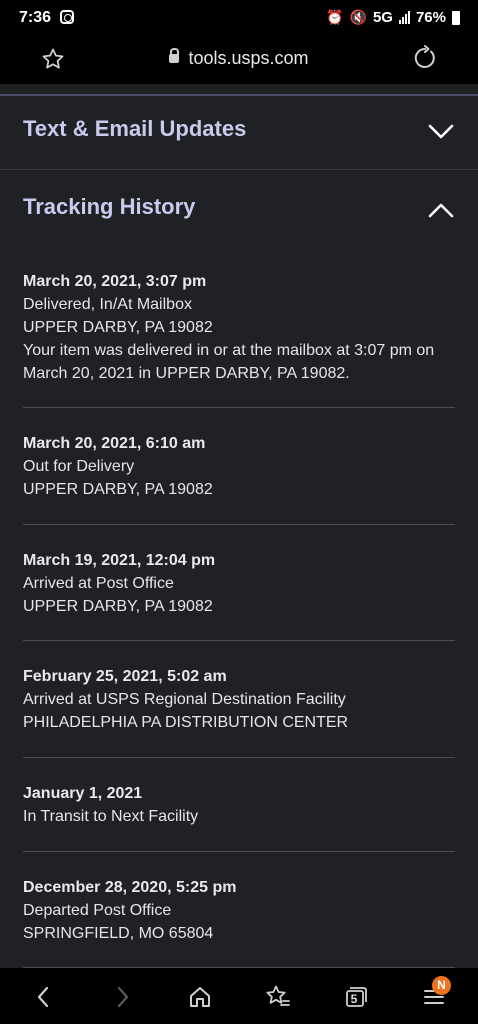 The width and height of the screenshot is (478, 1024). Describe the element at coordinates (83, 793) in the screenshot. I see `event-date: January 1, 2021` at that location.